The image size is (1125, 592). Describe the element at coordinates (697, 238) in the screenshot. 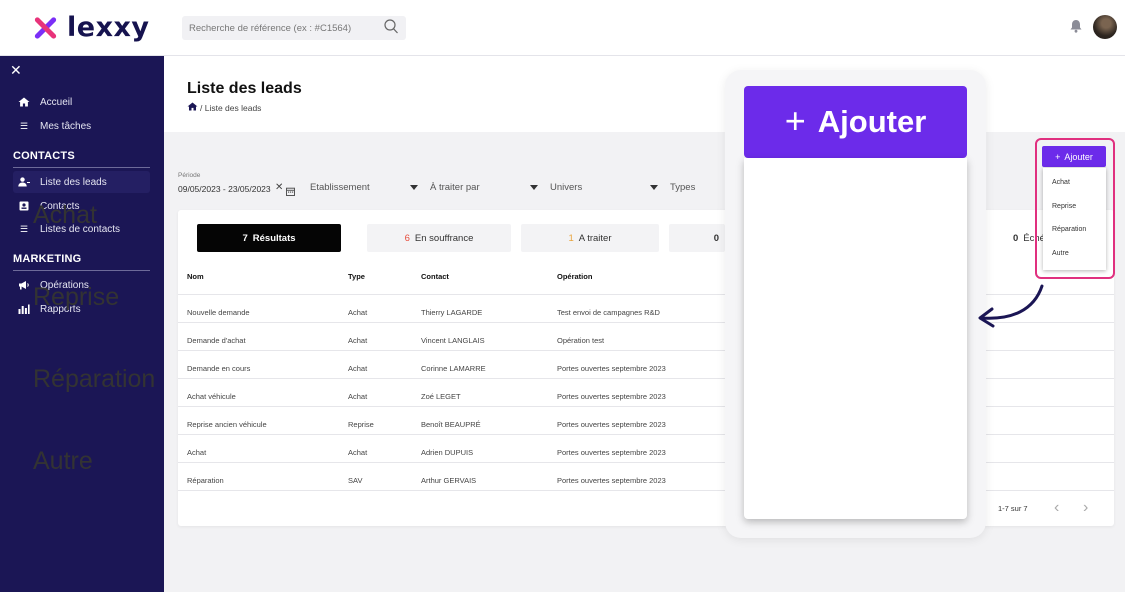

I see `tab-count-zero: 0` at that location.